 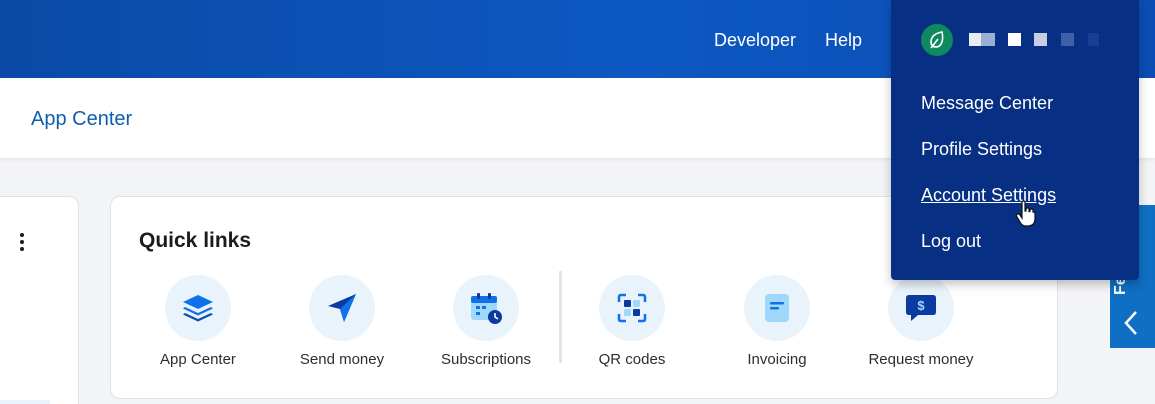 I want to click on log-out-item: Log out, so click(x=951, y=241).